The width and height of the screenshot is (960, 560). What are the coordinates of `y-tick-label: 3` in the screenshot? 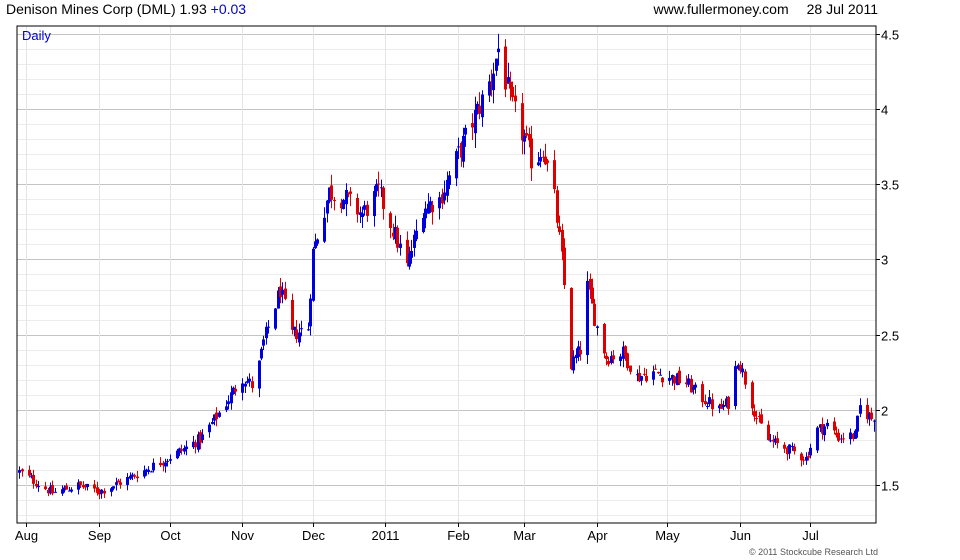 It's located at (884, 260).